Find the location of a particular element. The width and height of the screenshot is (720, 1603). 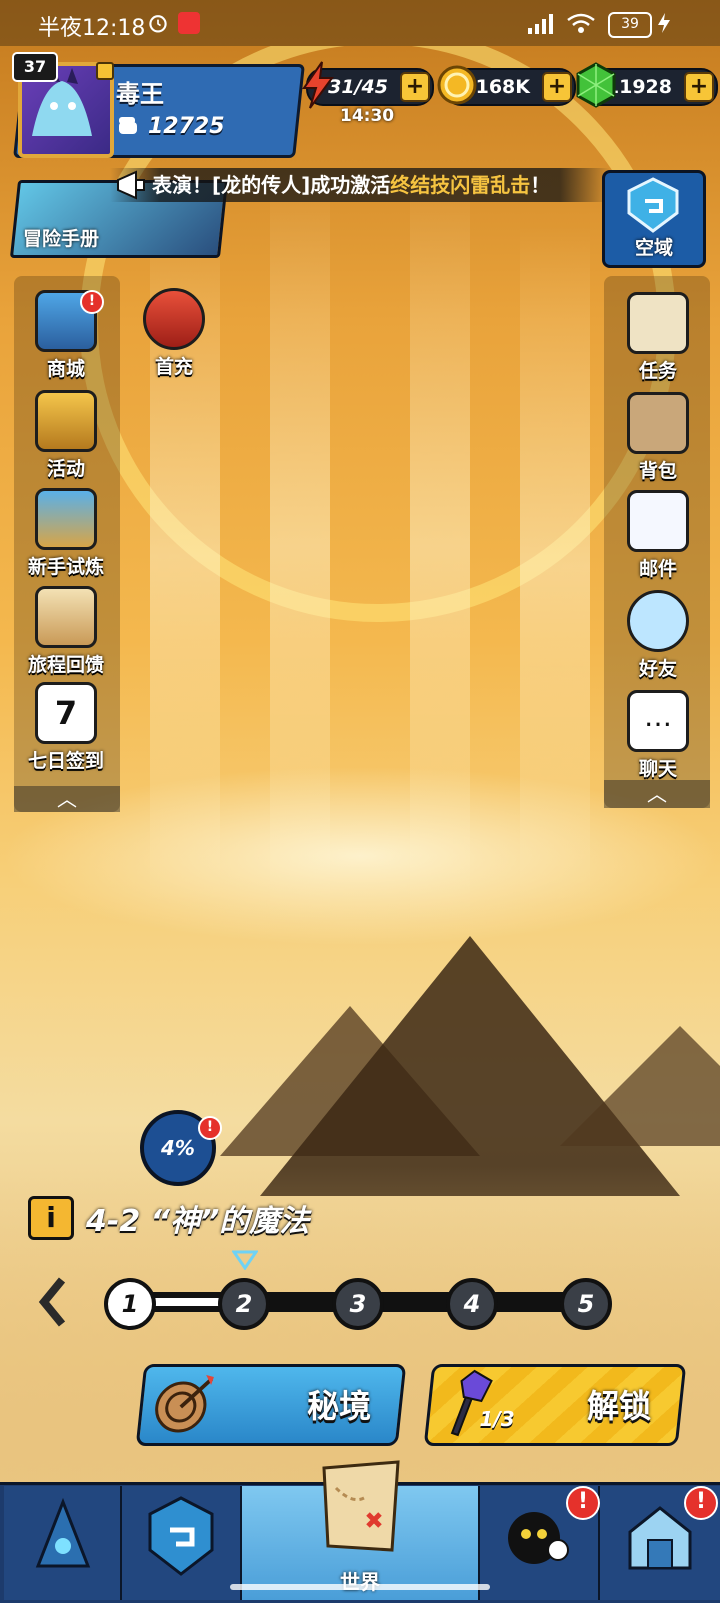

crest-shield-icon is located at coordinates (181, 1536).